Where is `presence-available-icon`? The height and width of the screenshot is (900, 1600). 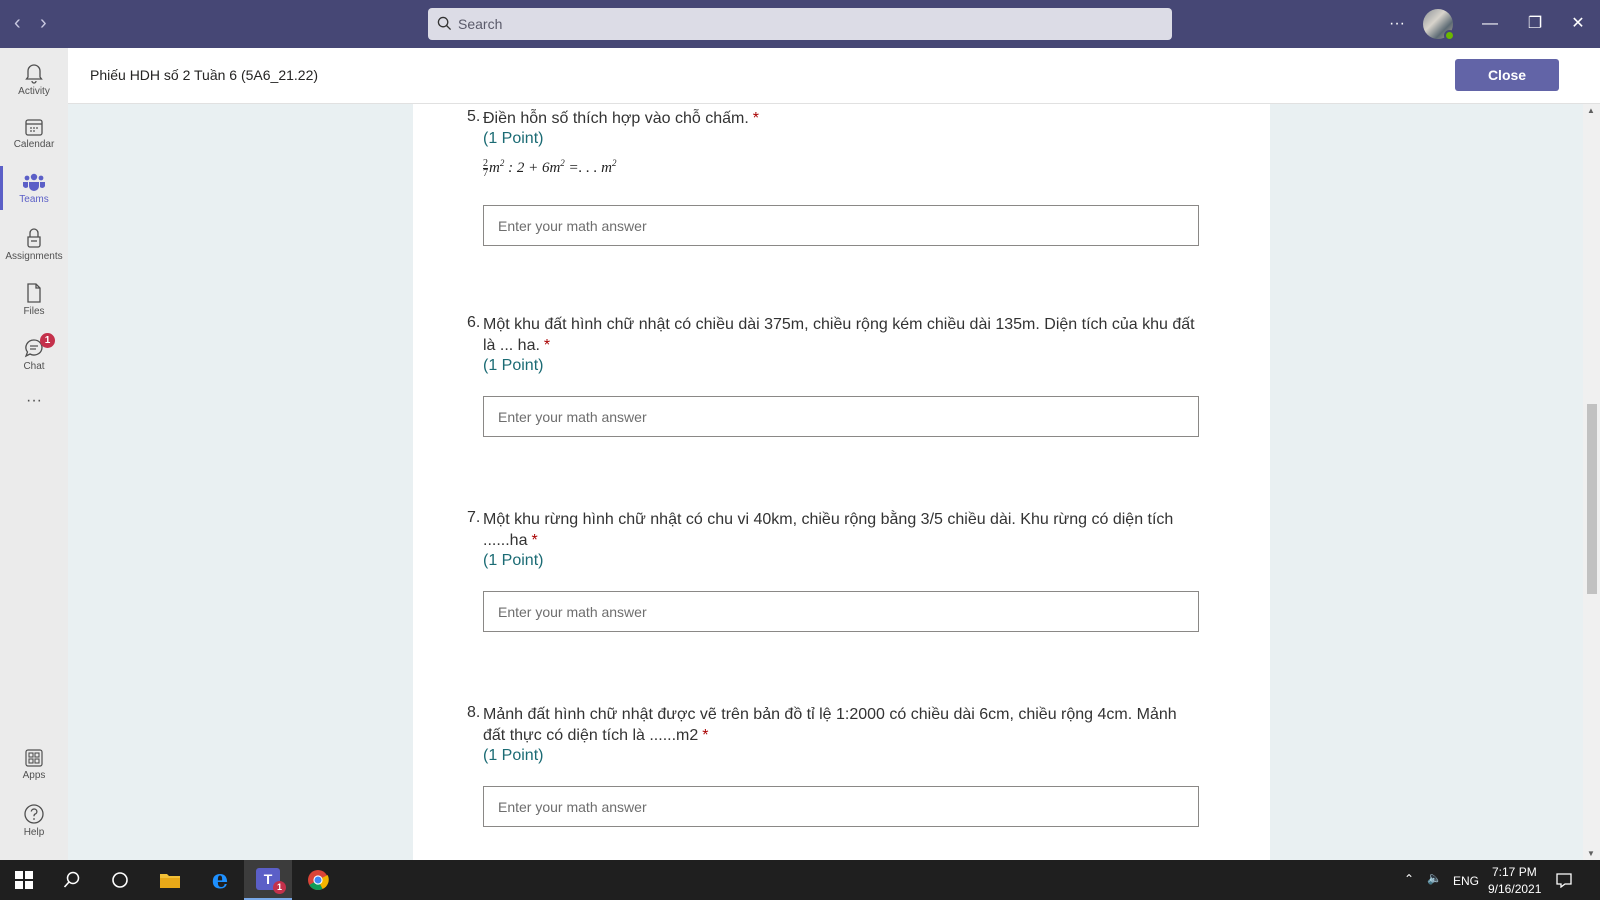
presence-available-icon is located at coordinates (1449, 35).